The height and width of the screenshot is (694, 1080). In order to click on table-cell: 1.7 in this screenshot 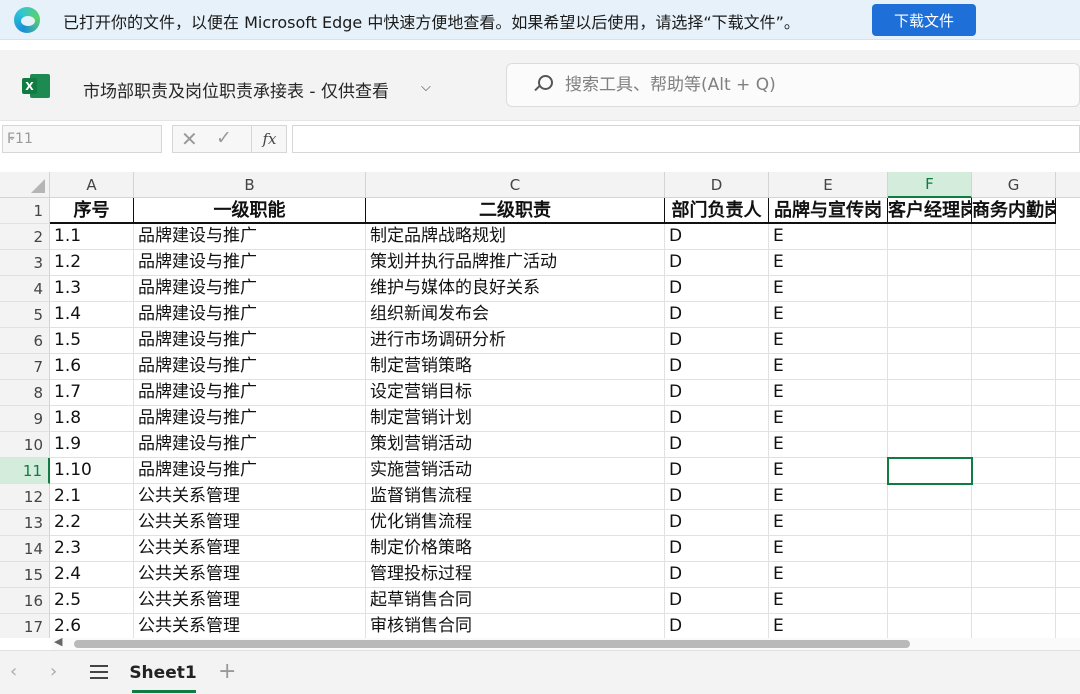, I will do `click(92, 393)`.